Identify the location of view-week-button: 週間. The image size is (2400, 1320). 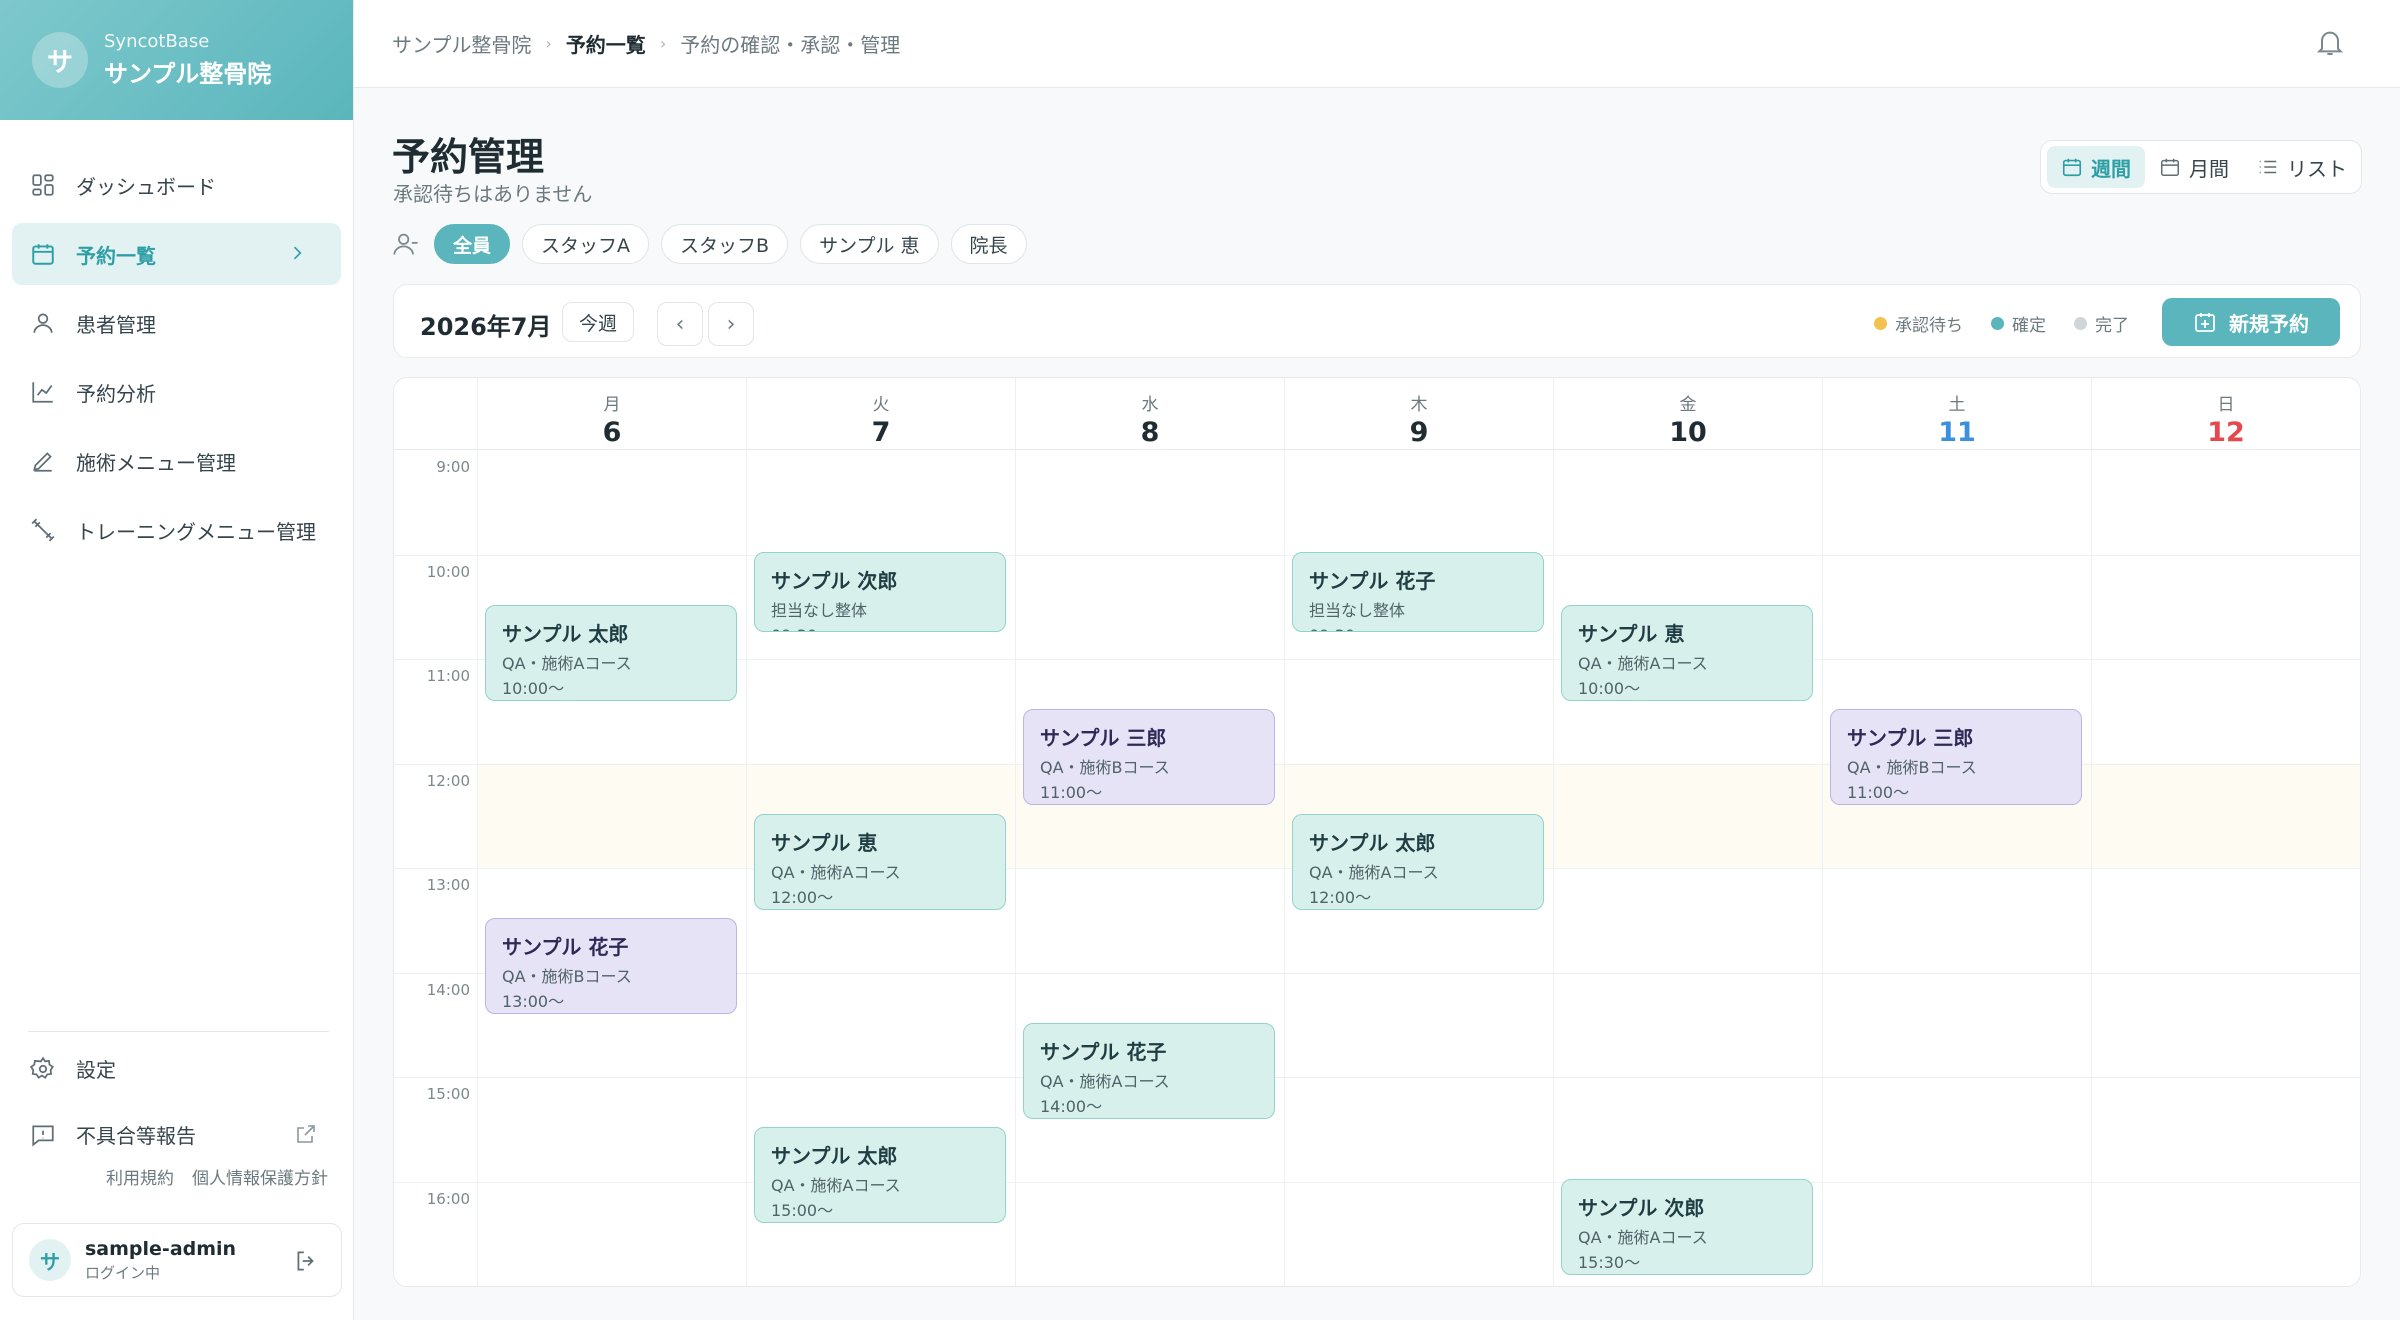
(2096, 167).